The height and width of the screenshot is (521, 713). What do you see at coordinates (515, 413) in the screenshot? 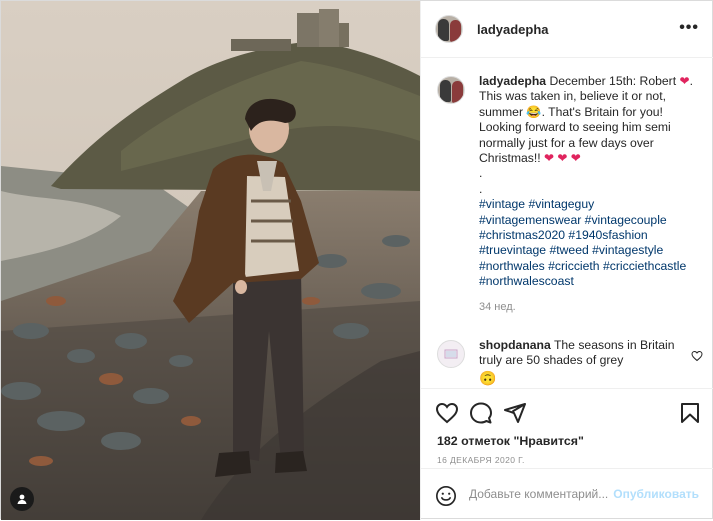
I see `share-paper-plane-icon` at bounding box center [515, 413].